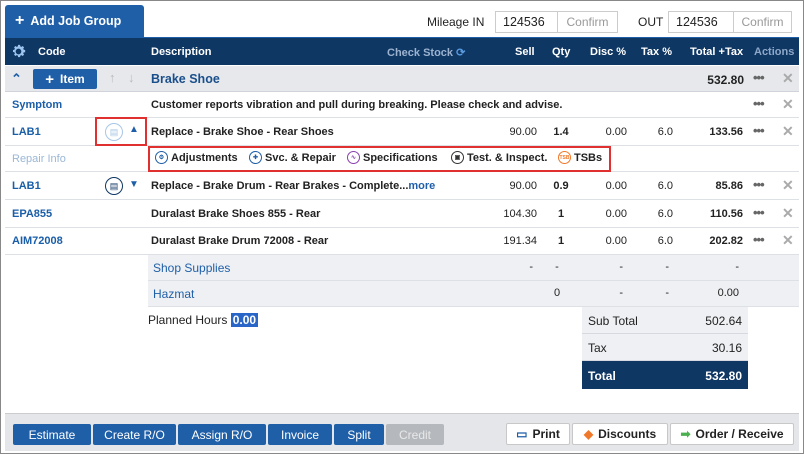 The width and height of the screenshot is (804, 454). What do you see at coordinates (402, 79) in the screenshot?
I see `job-row: ⌃ + Item ↑ ↓ Brake Shoe 532.80 ••• ✕` at bounding box center [402, 79].